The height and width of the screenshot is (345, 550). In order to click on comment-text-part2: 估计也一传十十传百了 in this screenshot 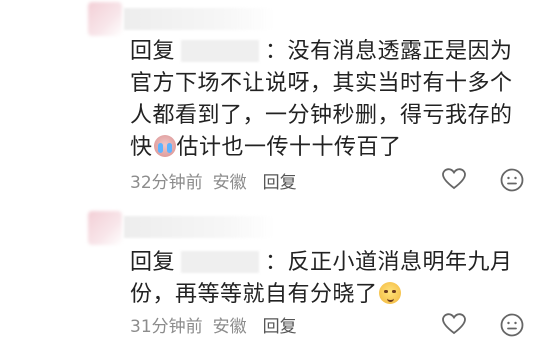, I will do `click(289, 147)`.